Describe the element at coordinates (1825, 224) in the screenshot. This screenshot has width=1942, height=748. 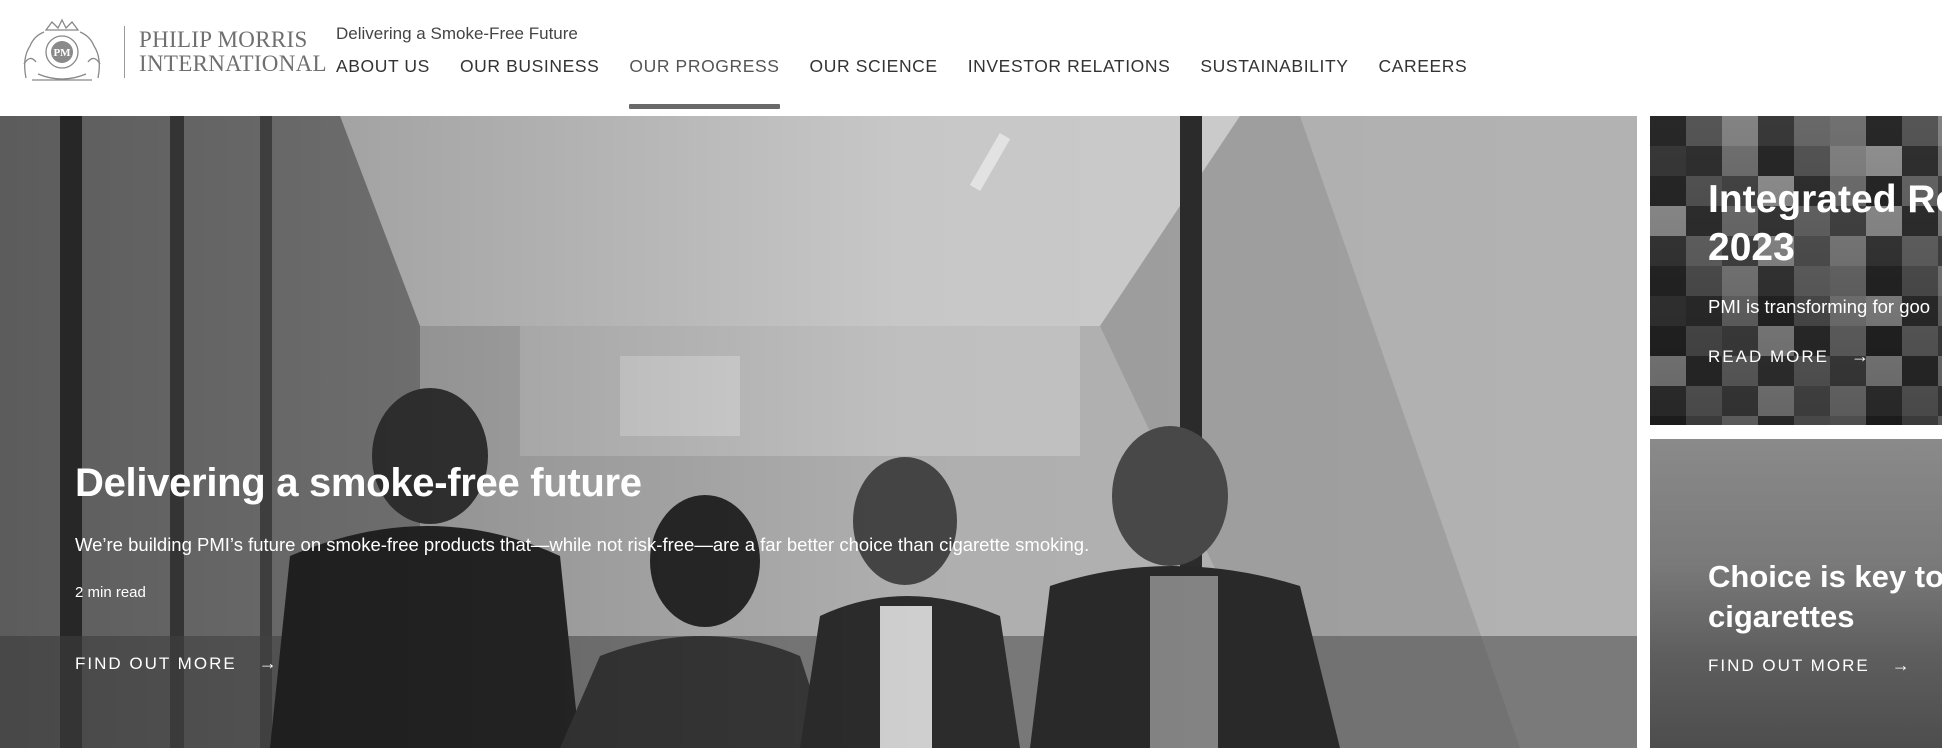
I see `card-title: Integrated Re 2023` at that location.